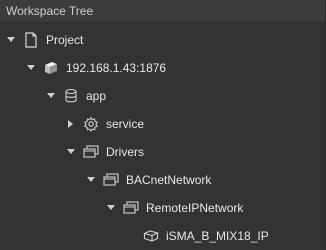 The width and height of the screenshot is (326, 250). Describe the element at coordinates (91, 124) in the screenshot. I see `gear-icon` at that location.